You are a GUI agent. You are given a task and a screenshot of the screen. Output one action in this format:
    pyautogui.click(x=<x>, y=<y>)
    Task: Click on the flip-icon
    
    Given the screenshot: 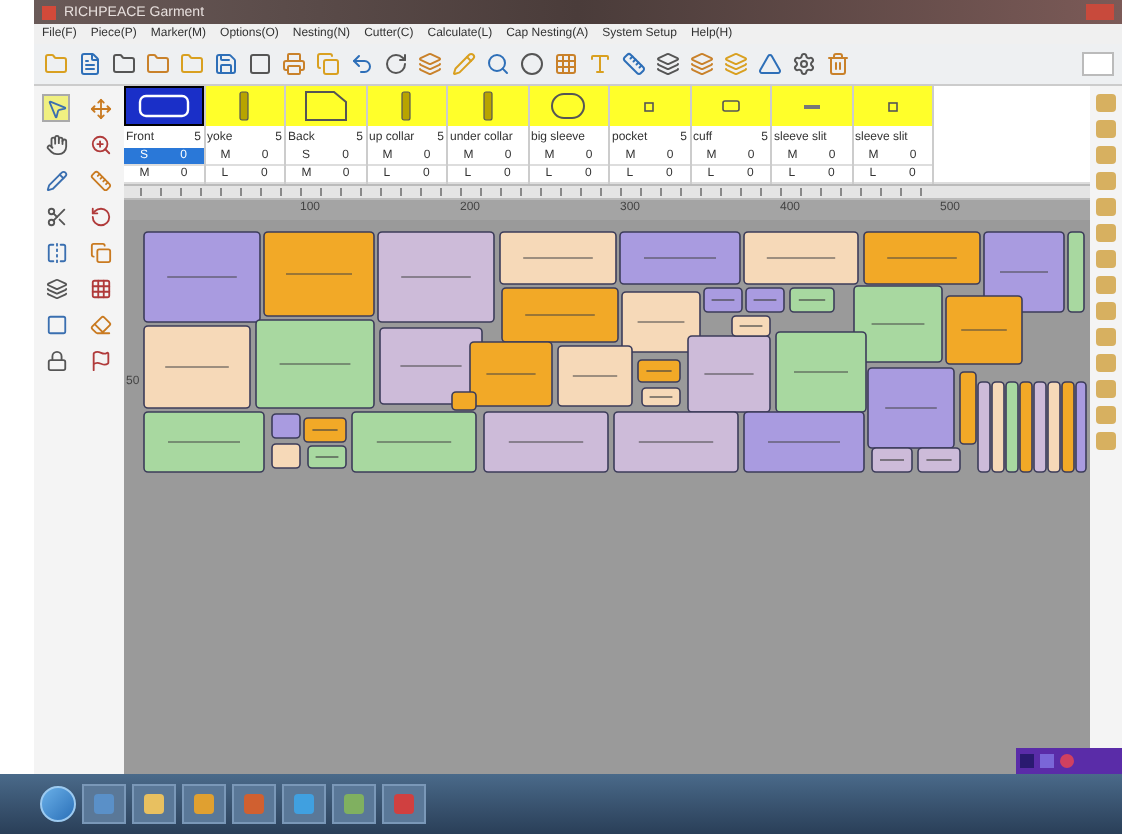 What is the action you would take?
    pyautogui.click(x=56, y=252)
    